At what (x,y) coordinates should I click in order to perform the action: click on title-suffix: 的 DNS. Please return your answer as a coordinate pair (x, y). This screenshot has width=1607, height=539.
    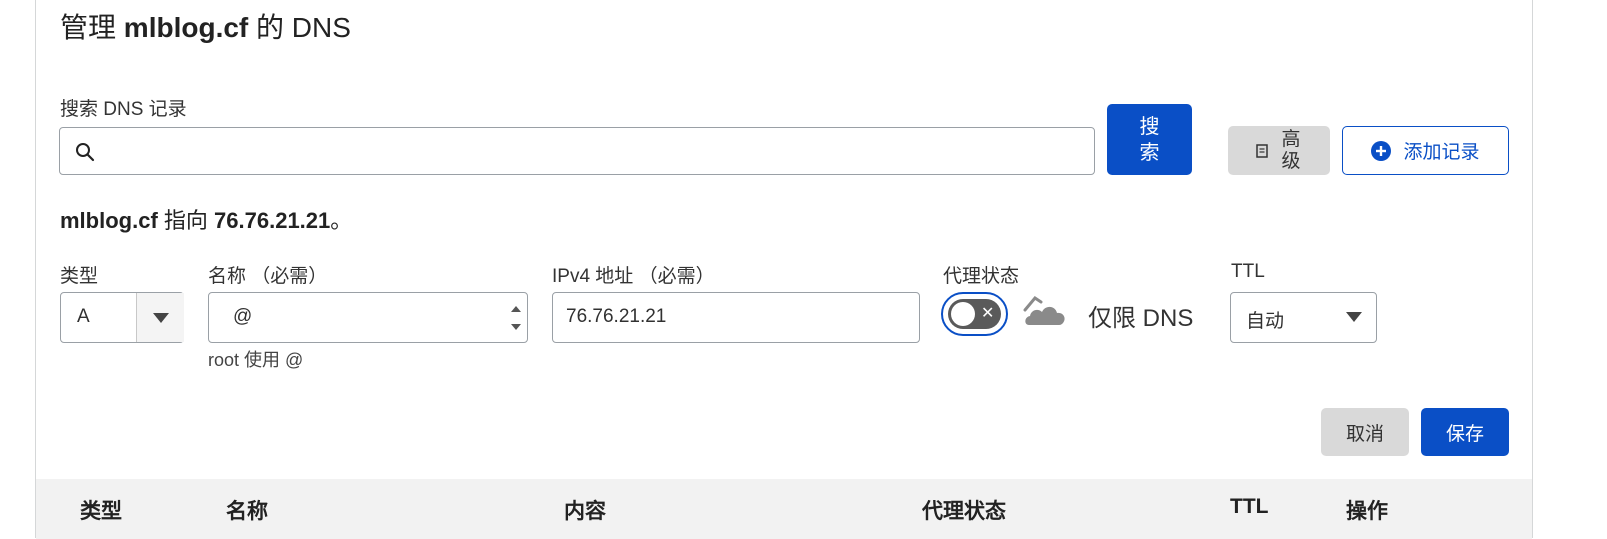
    Looking at the image, I should click on (303, 27).